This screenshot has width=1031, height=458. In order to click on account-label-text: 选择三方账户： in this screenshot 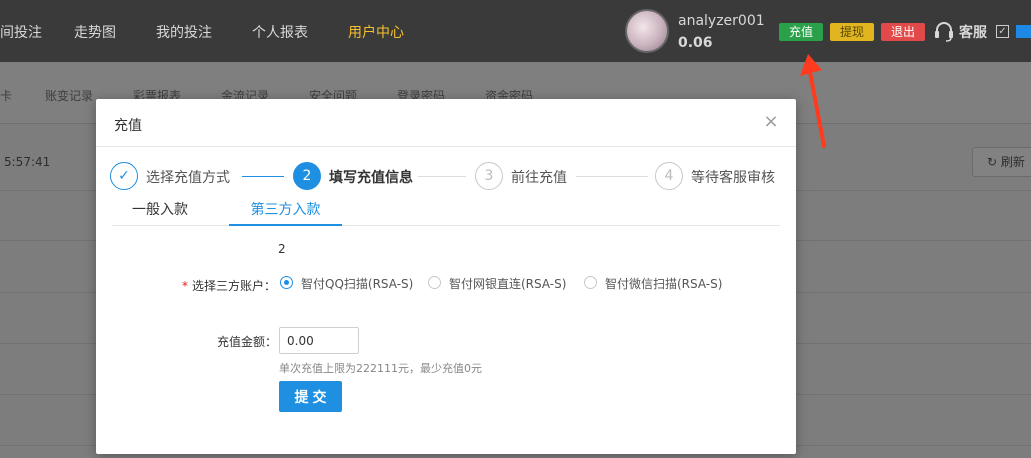, I will do `click(234, 286)`.